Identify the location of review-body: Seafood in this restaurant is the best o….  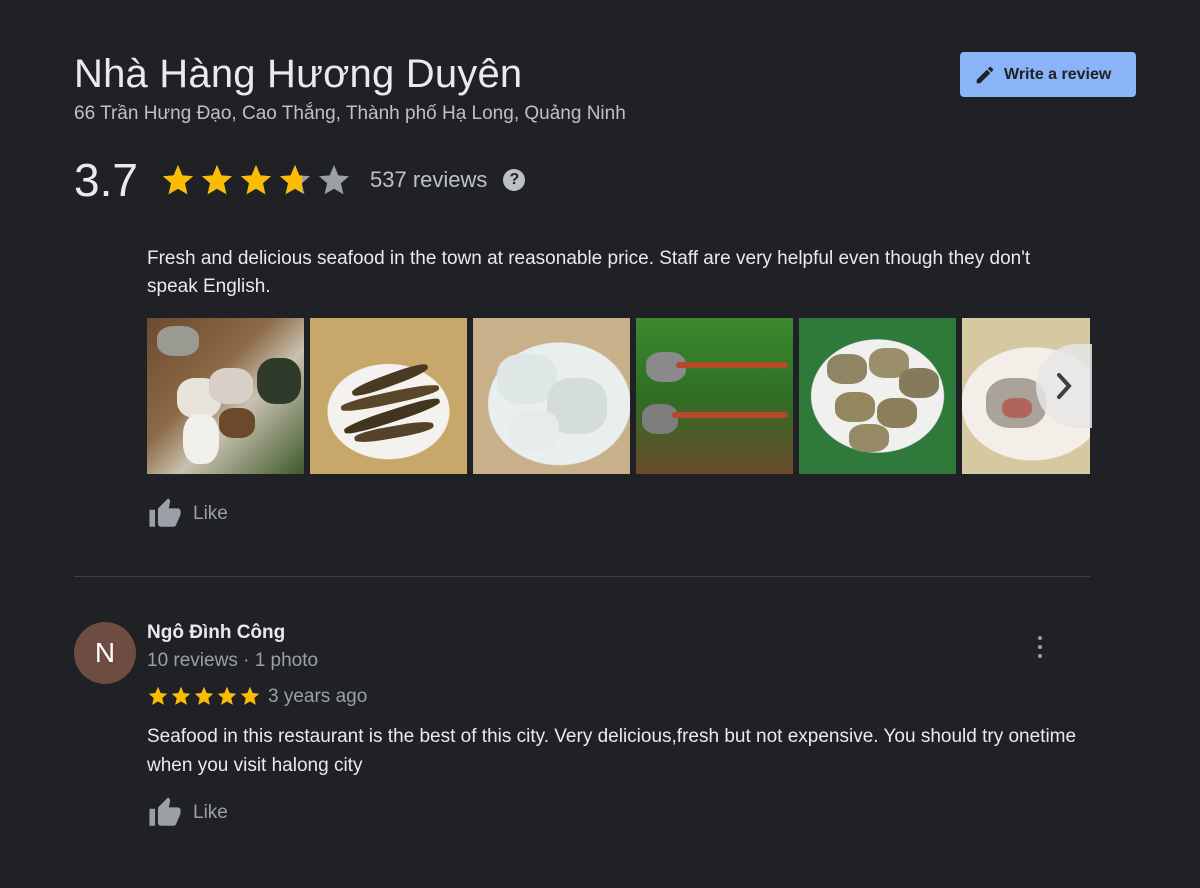
(612, 751).